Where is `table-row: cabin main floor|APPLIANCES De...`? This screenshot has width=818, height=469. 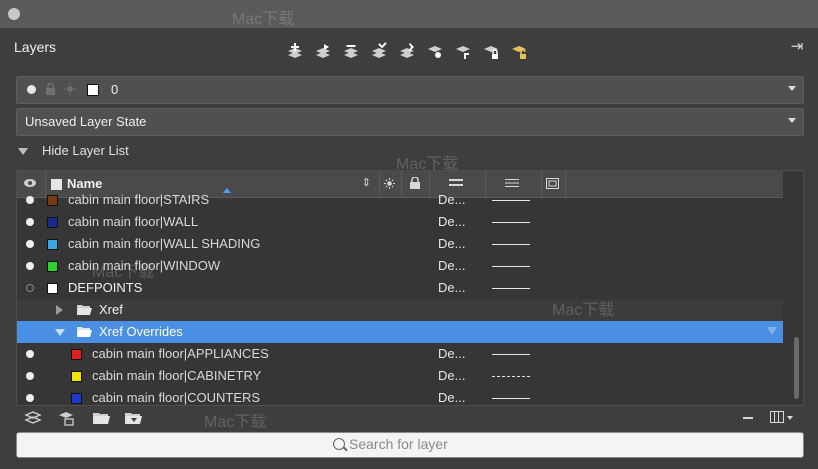 table-row: cabin main floor|APPLIANCES De... is located at coordinates (400, 354).